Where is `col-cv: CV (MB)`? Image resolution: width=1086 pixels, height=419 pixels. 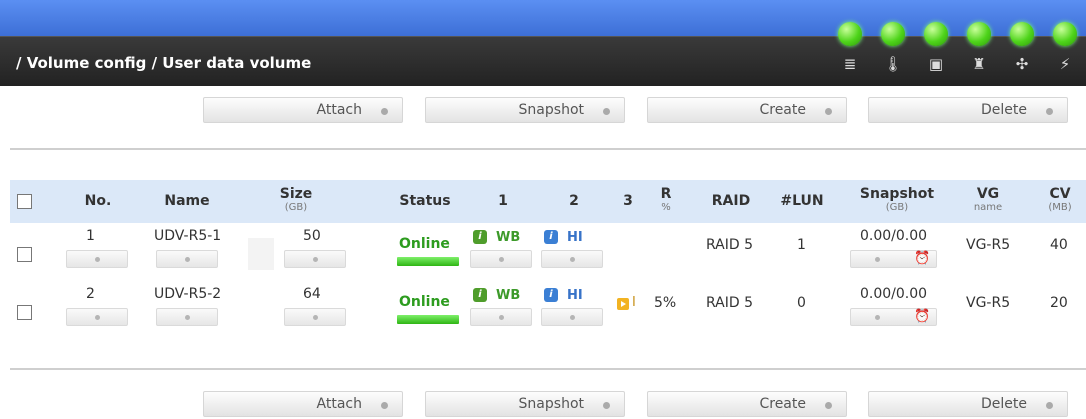
col-cv: CV (MB) is located at coordinates (1060, 199).